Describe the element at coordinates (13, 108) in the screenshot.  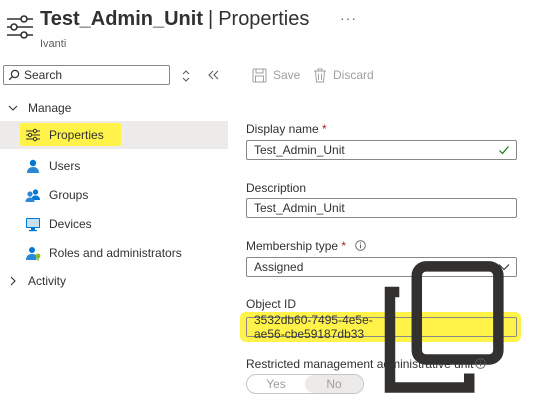
I see `chevron-down-icon` at that location.